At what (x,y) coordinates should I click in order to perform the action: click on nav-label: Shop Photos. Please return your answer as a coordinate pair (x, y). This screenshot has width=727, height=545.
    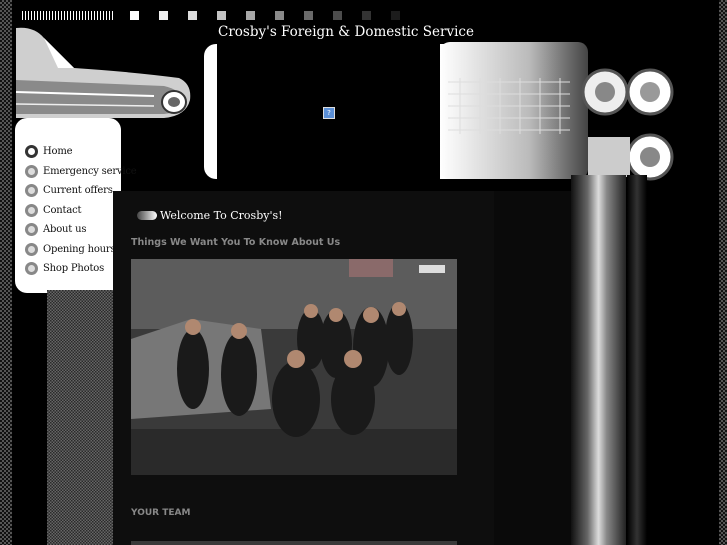
    Looking at the image, I should click on (74, 268).